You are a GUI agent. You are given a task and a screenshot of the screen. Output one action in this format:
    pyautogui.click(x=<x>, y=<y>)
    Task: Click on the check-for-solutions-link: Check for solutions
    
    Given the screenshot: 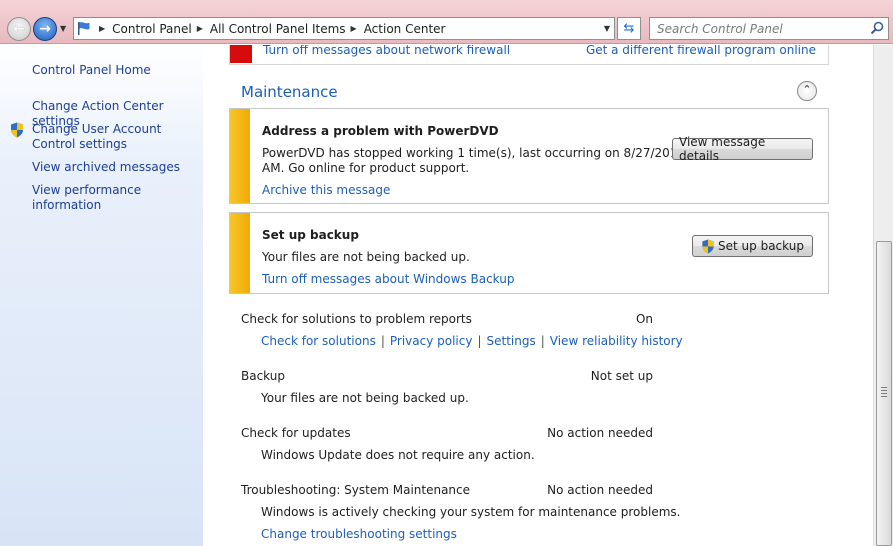 What is the action you would take?
    pyautogui.click(x=318, y=341)
    